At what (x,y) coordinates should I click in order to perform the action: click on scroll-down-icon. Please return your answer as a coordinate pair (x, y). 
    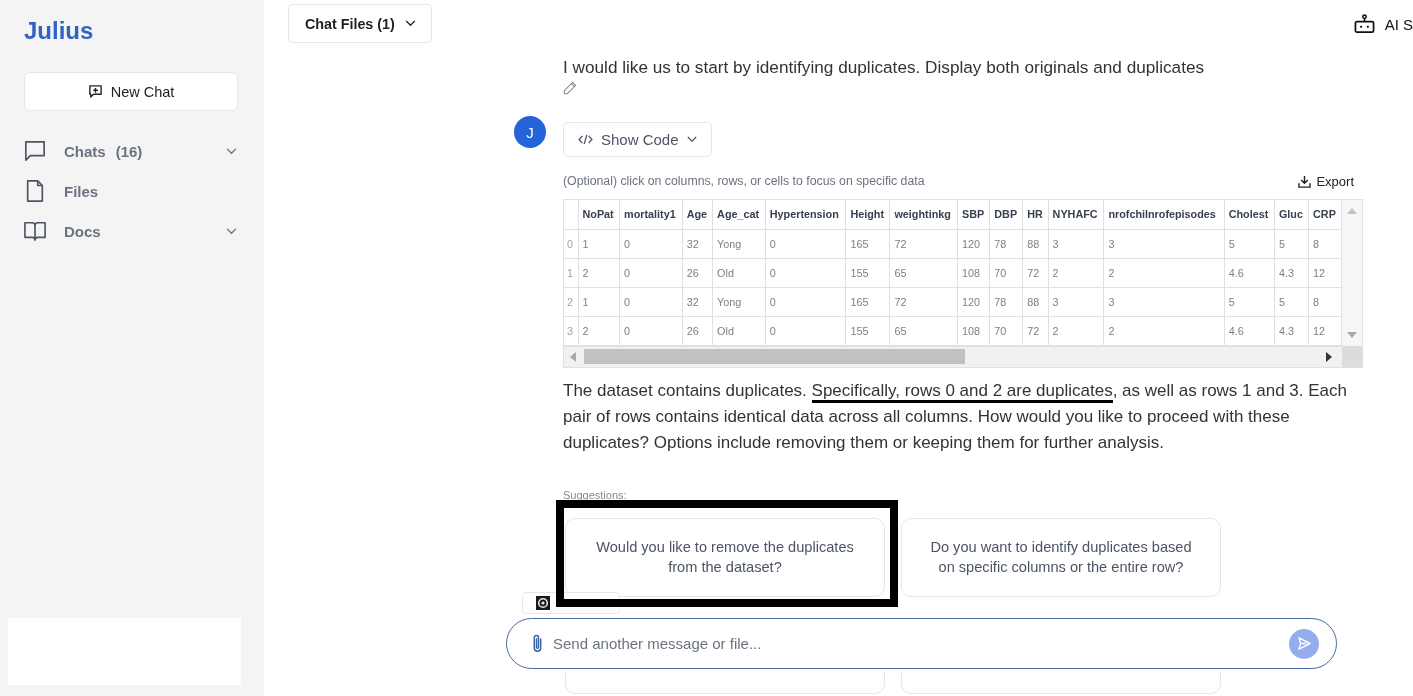
    Looking at the image, I should click on (1352, 334).